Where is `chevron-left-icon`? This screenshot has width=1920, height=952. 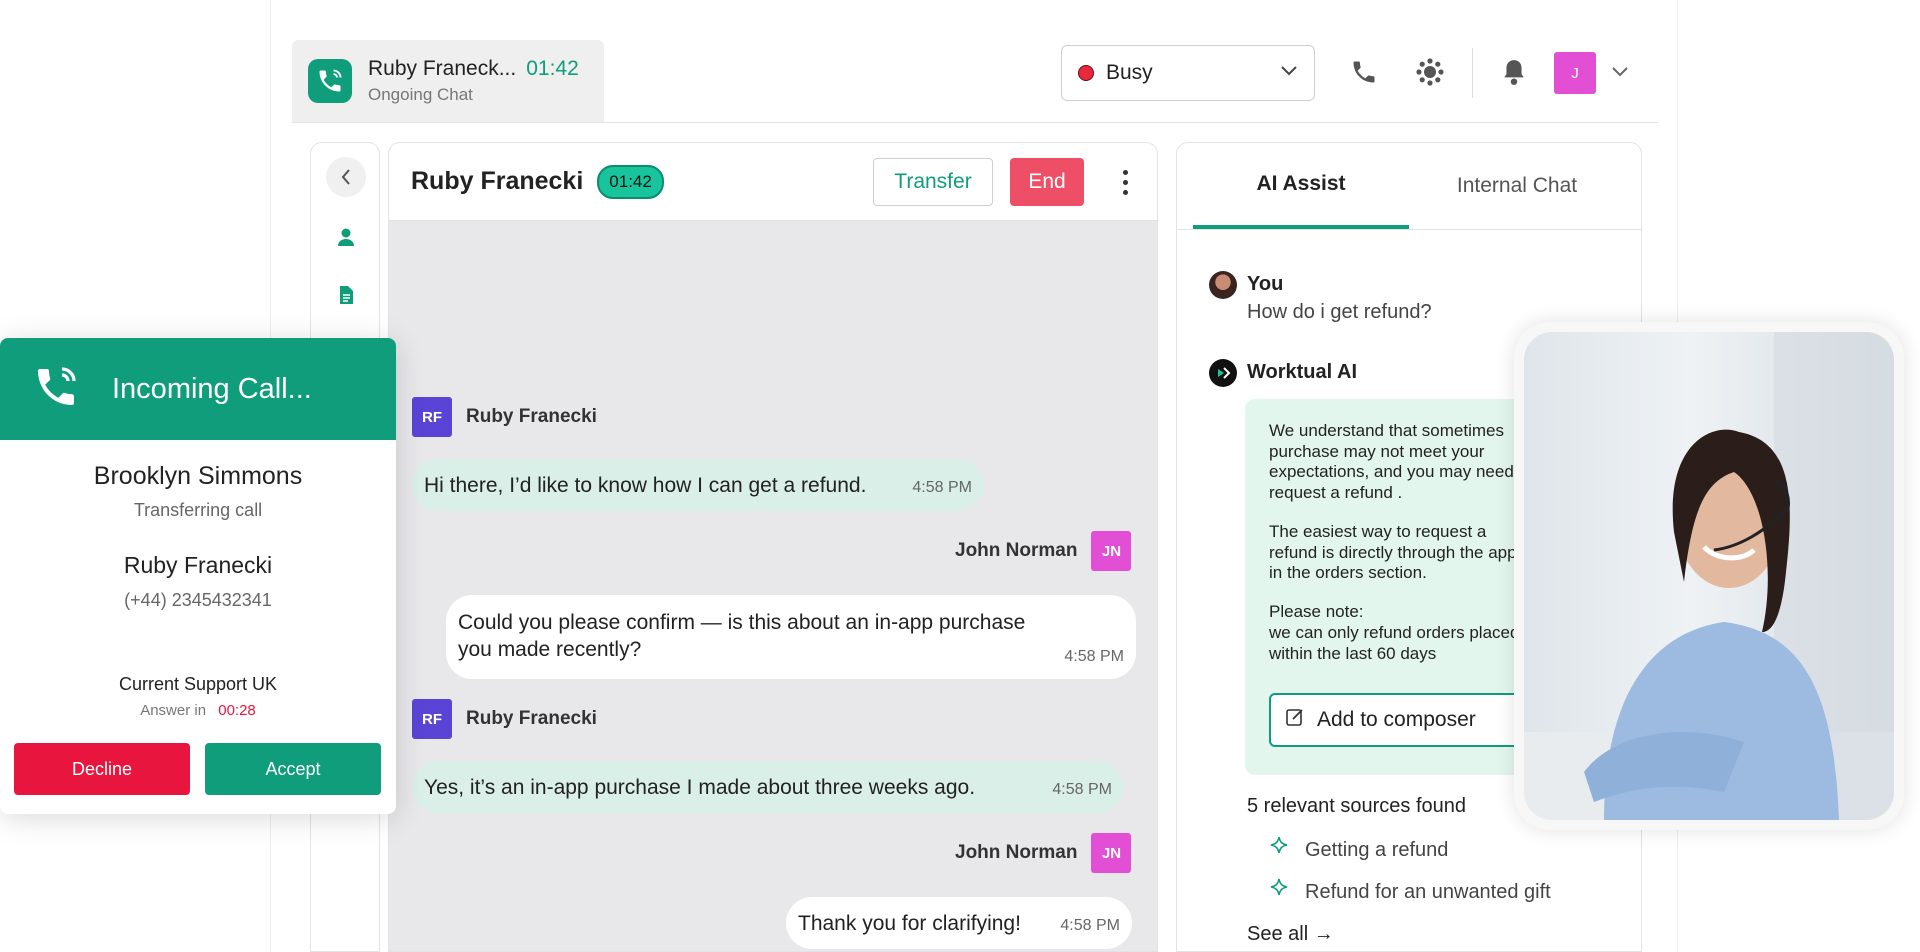 chevron-left-icon is located at coordinates (346, 177).